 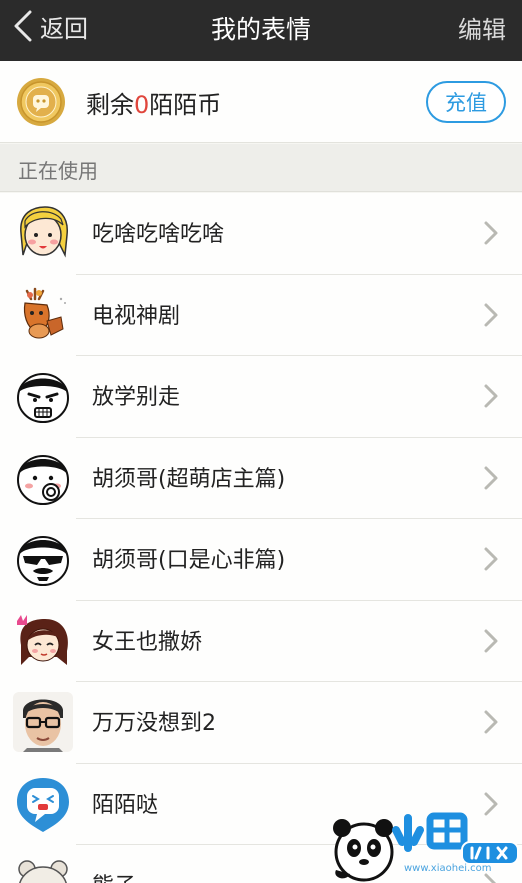 I want to click on item-label: 万万没想到2, so click(x=154, y=723).